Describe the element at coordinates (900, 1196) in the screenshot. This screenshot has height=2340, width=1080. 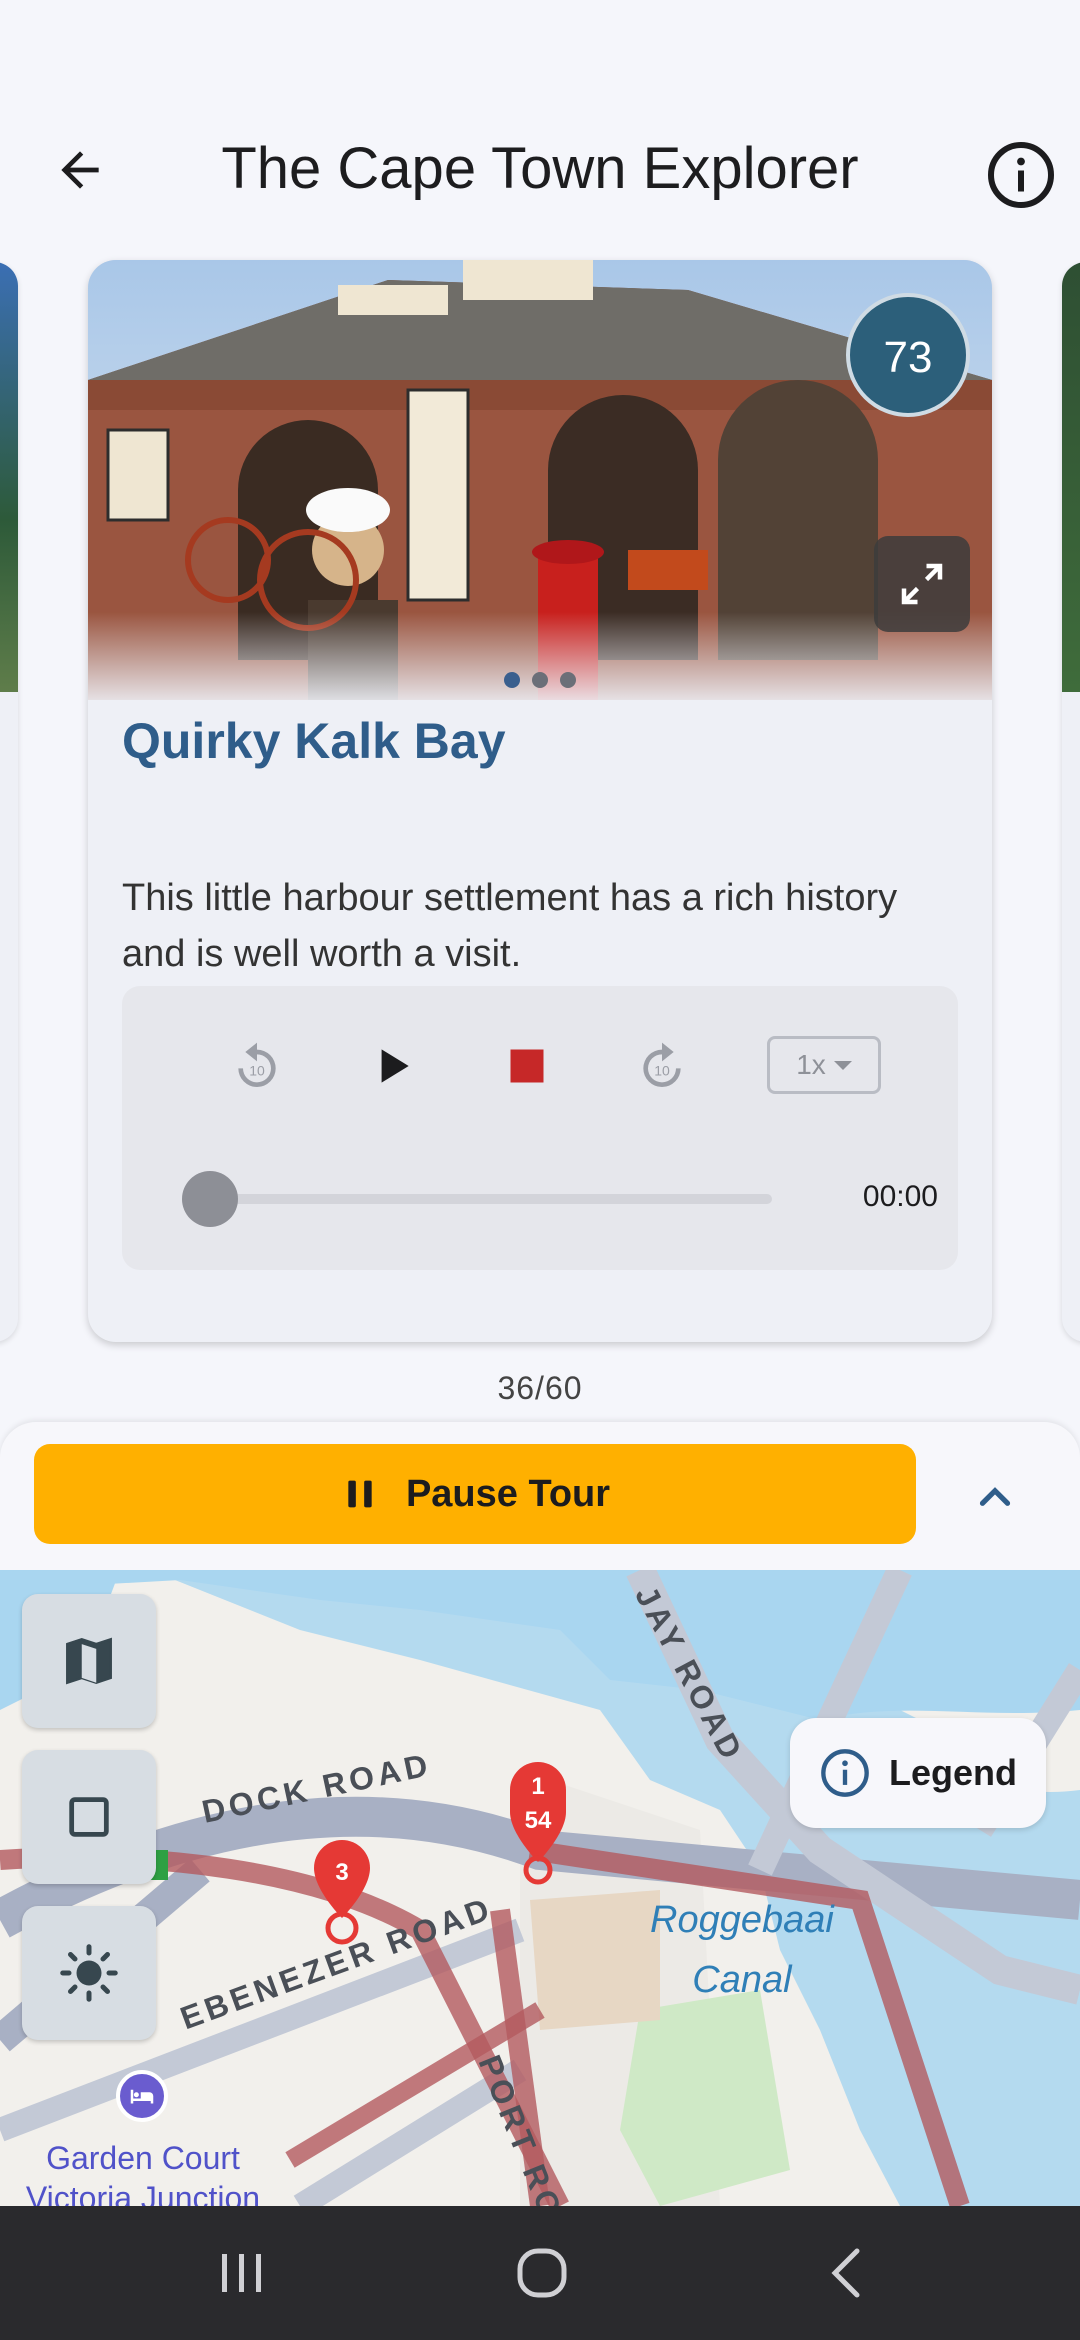
I see `playback-time: 00:00` at that location.